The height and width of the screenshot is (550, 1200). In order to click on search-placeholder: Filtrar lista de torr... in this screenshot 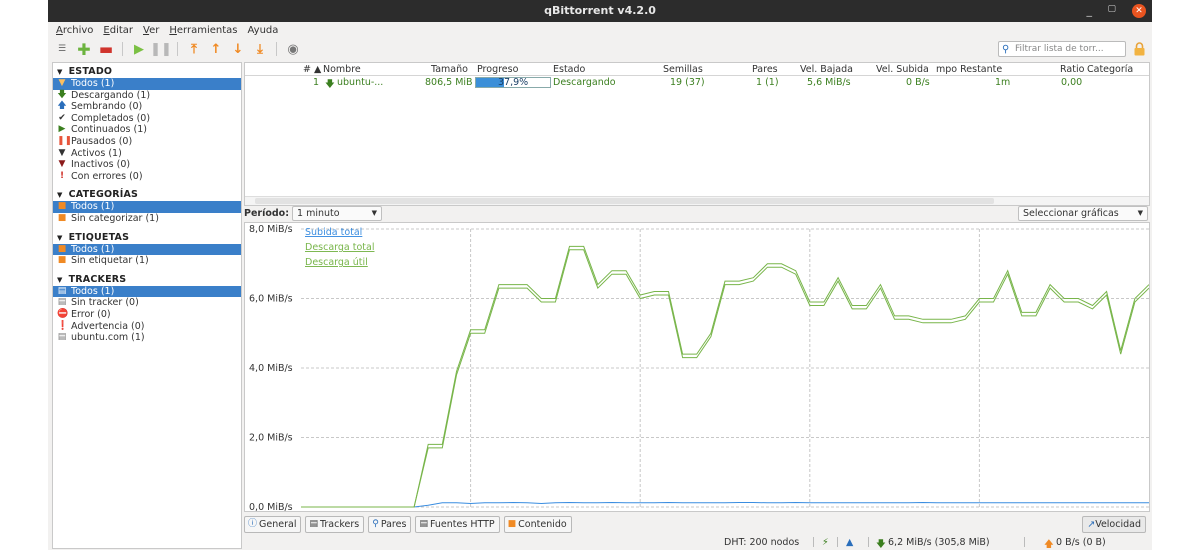, I will do `click(1059, 49)`.